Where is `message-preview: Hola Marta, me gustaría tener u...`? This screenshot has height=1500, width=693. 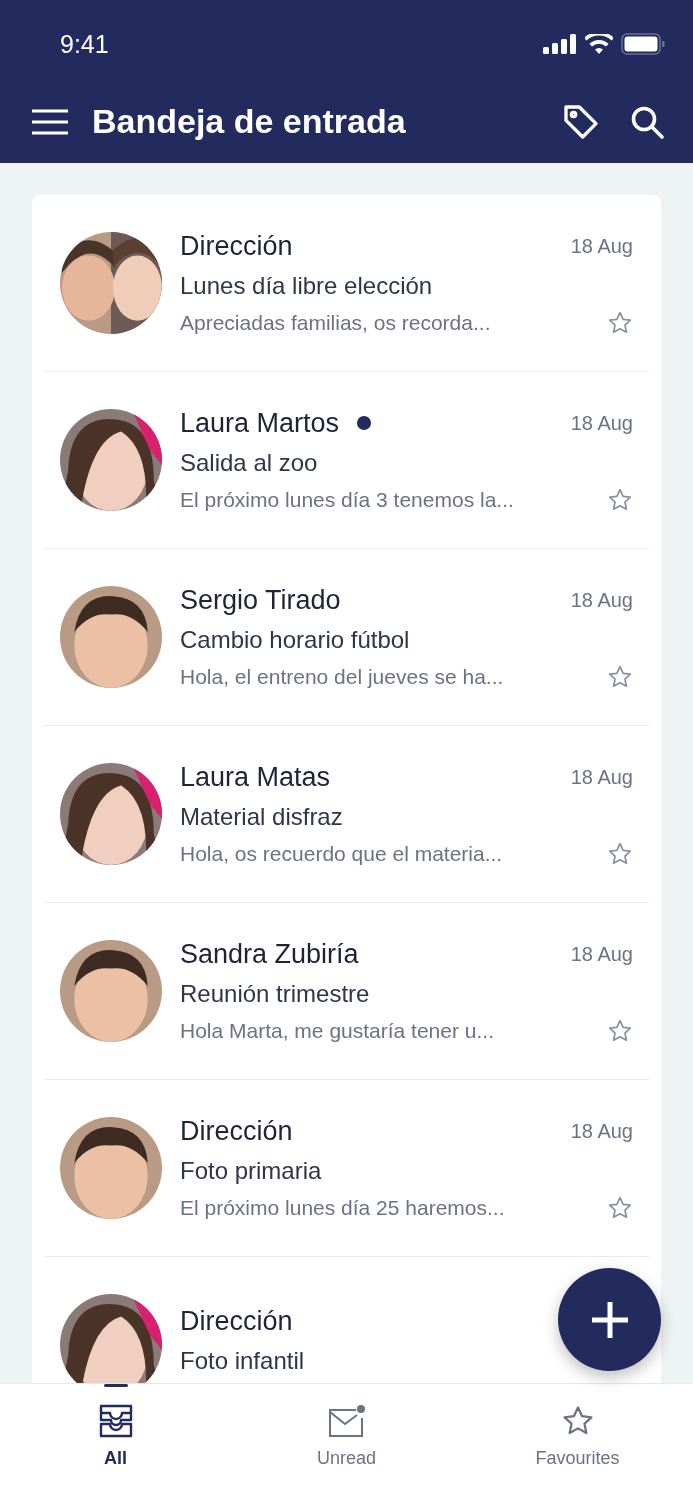
message-preview: Hola Marta, me gustaría tener u... is located at coordinates (337, 1030).